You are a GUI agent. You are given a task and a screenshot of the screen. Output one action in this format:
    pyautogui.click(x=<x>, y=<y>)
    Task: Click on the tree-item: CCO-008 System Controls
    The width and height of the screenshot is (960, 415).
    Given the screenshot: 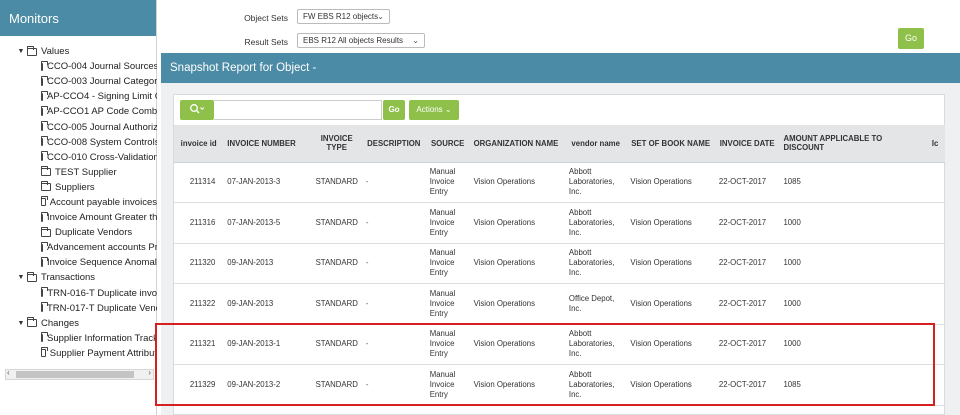 What is the action you would take?
    pyautogui.click(x=78, y=142)
    